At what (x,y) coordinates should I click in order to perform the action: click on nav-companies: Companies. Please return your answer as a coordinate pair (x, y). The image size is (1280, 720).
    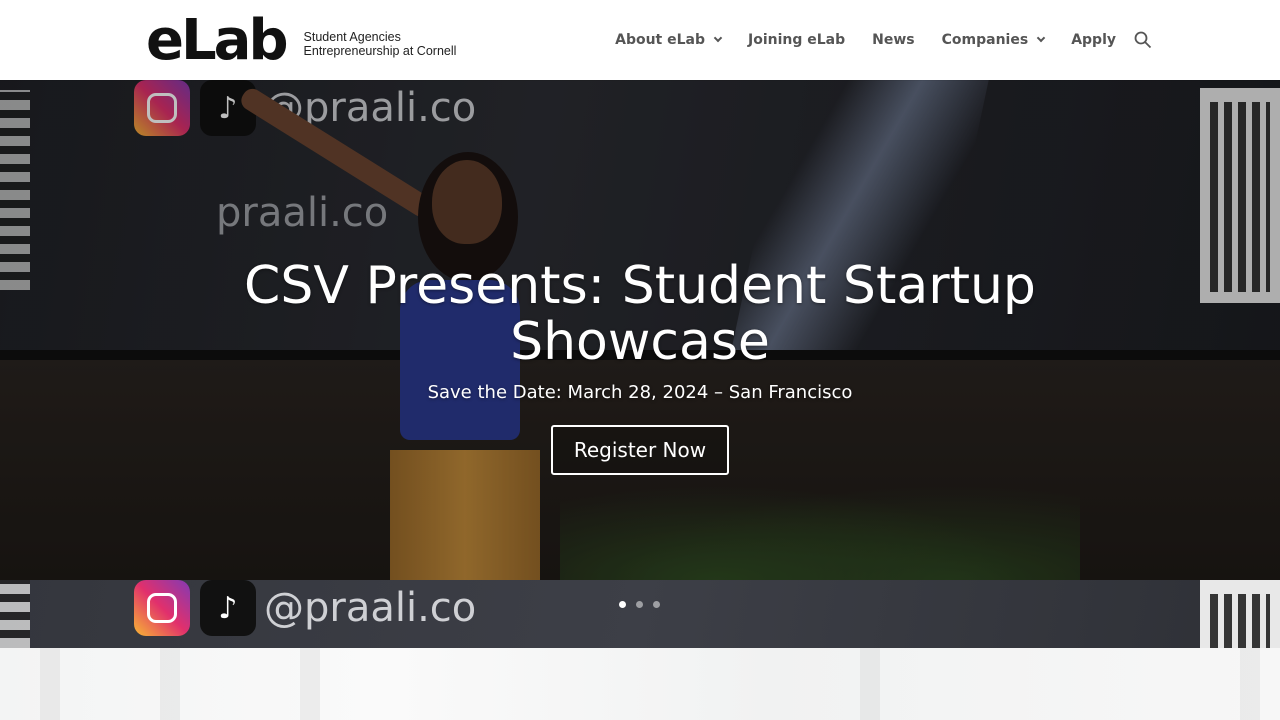
    Looking at the image, I should click on (993, 40).